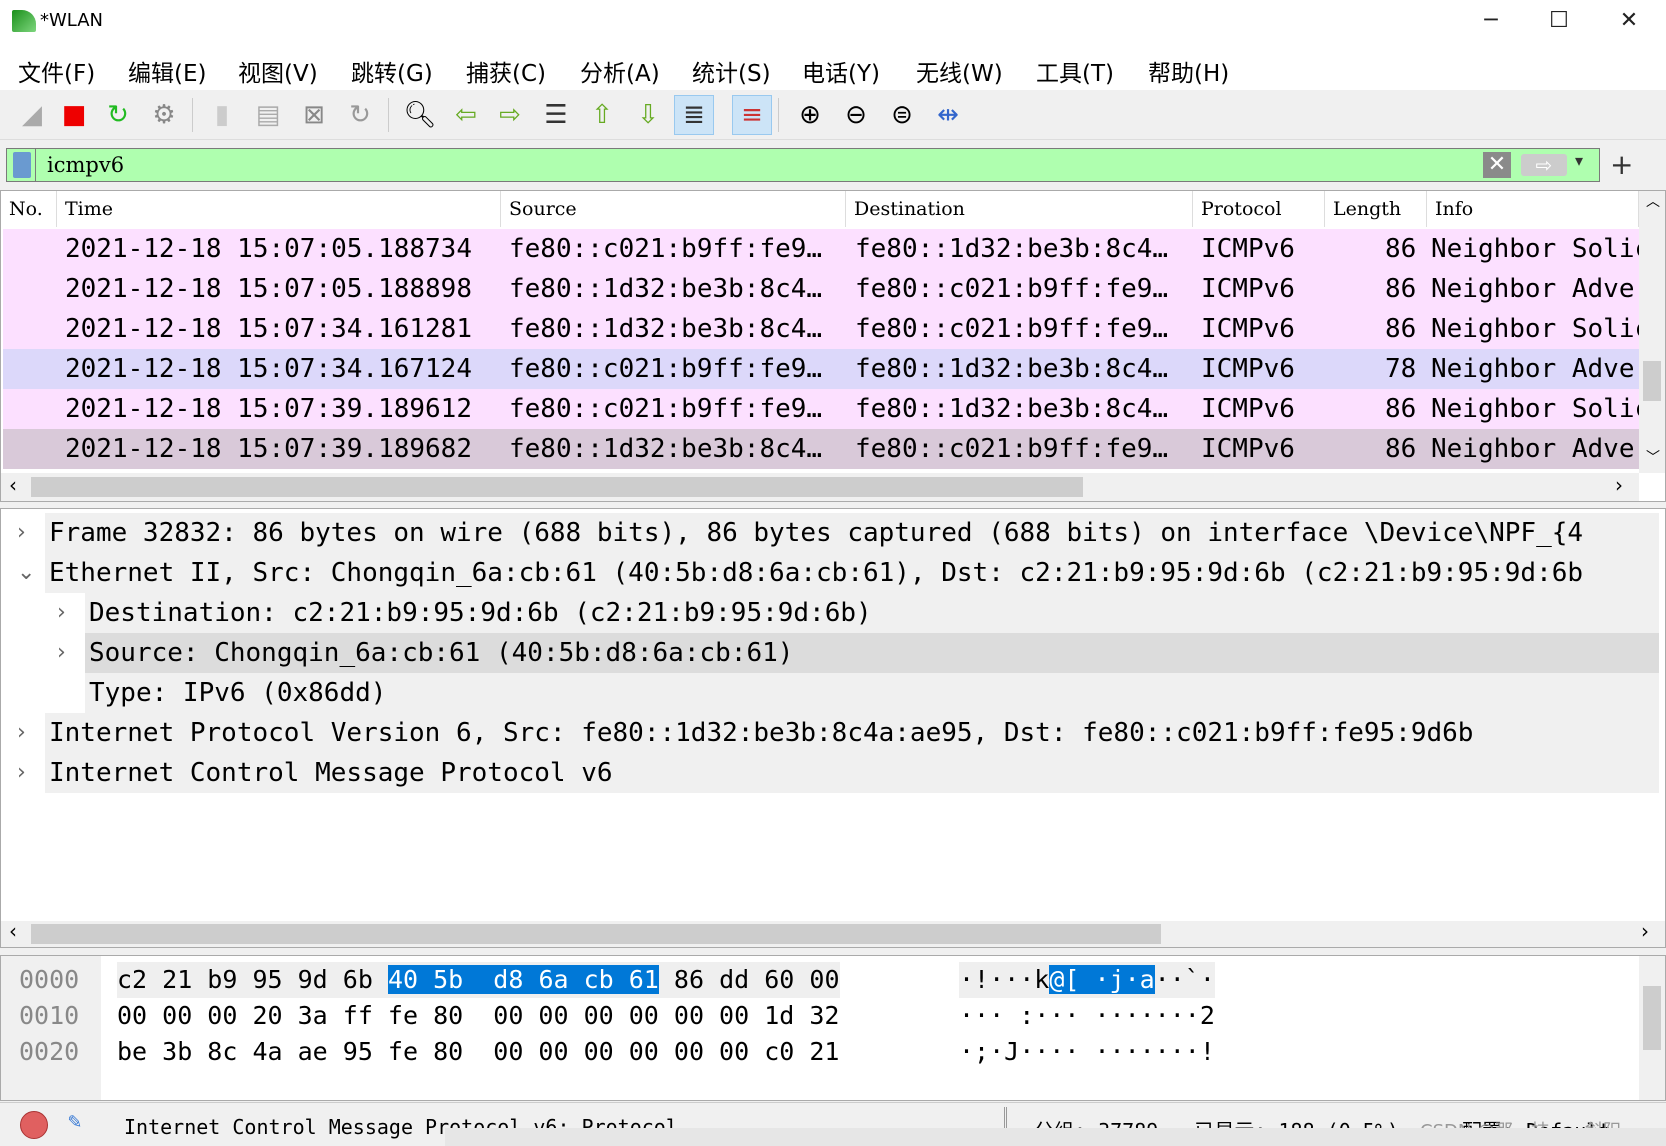 This screenshot has width=1666, height=1146. Describe the element at coordinates (673, 209) in the screenshot. I see `column-header-source: Source` at that location.